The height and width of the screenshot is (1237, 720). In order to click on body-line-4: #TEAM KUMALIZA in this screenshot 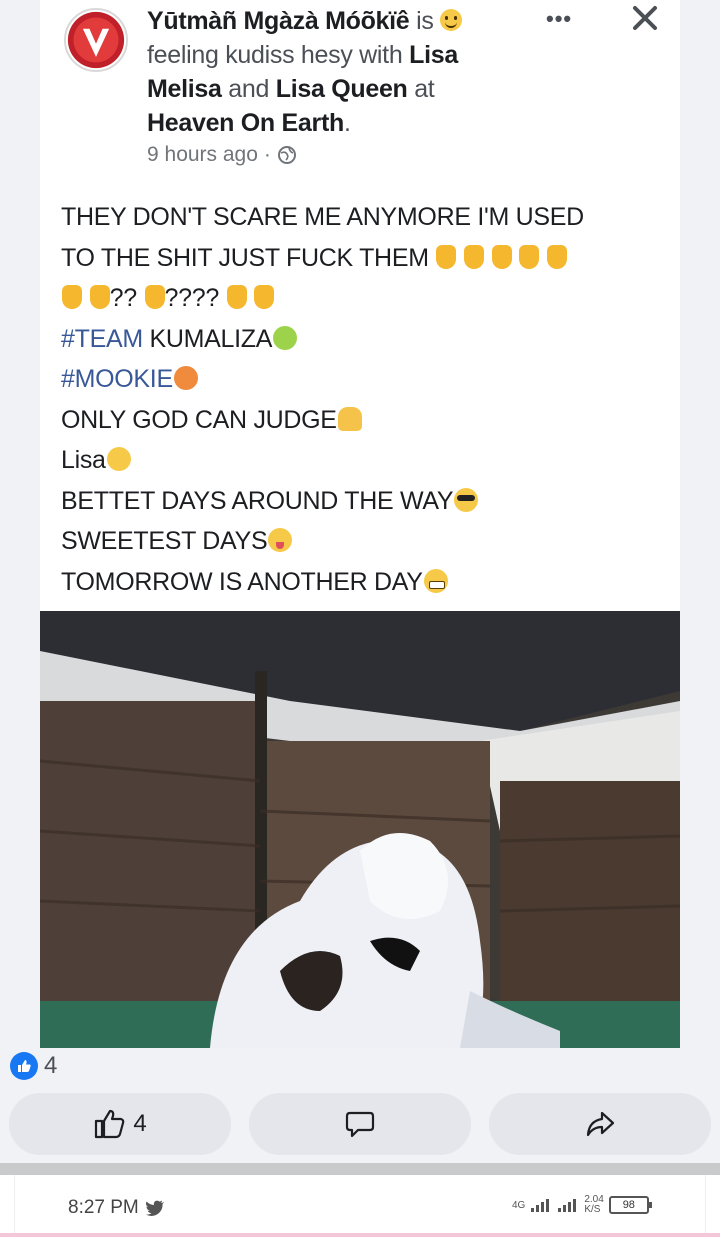, I will do `click(361, 339)`.